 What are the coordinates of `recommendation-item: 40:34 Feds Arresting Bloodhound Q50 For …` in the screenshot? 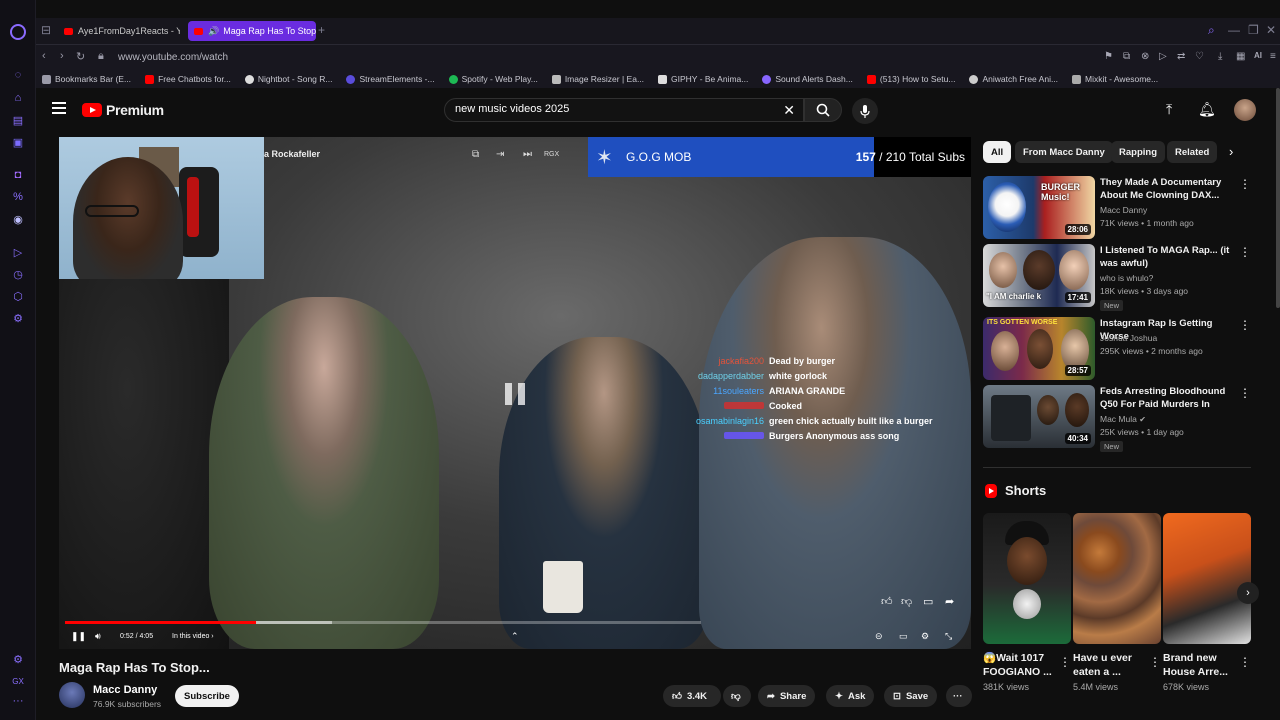 It's located at (1117, 418).